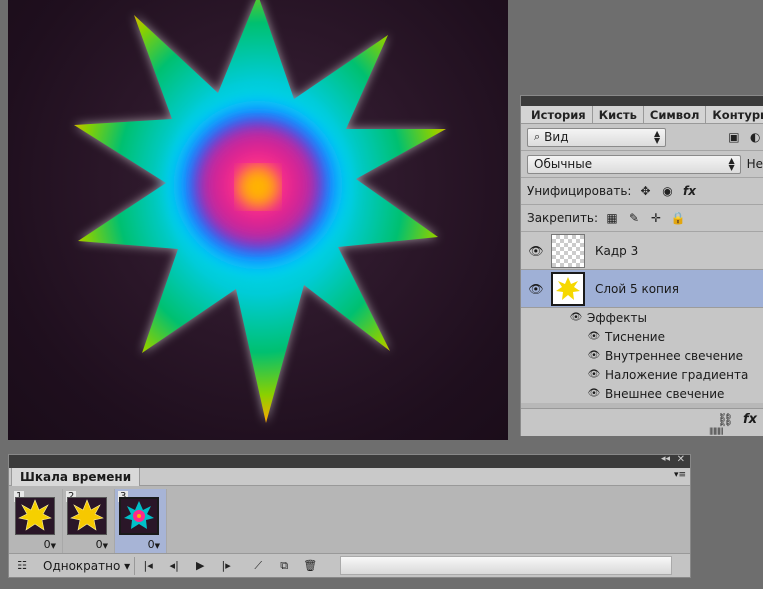  I want to click on panel-tabbar: История Кисть Символ Контуры, so click(642, 110).